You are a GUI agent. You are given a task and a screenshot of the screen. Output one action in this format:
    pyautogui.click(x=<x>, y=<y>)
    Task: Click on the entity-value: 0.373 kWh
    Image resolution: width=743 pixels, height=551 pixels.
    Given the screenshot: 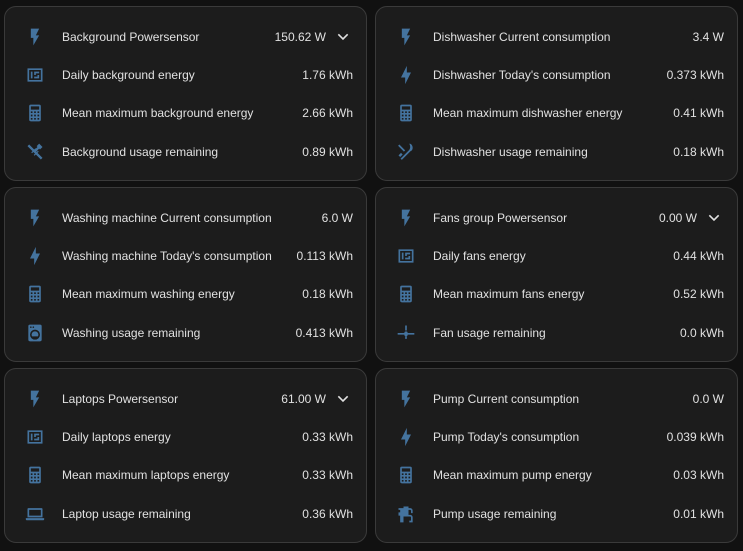 What is the action you would take?
    pyautogui.click(x=695, y=75)
    